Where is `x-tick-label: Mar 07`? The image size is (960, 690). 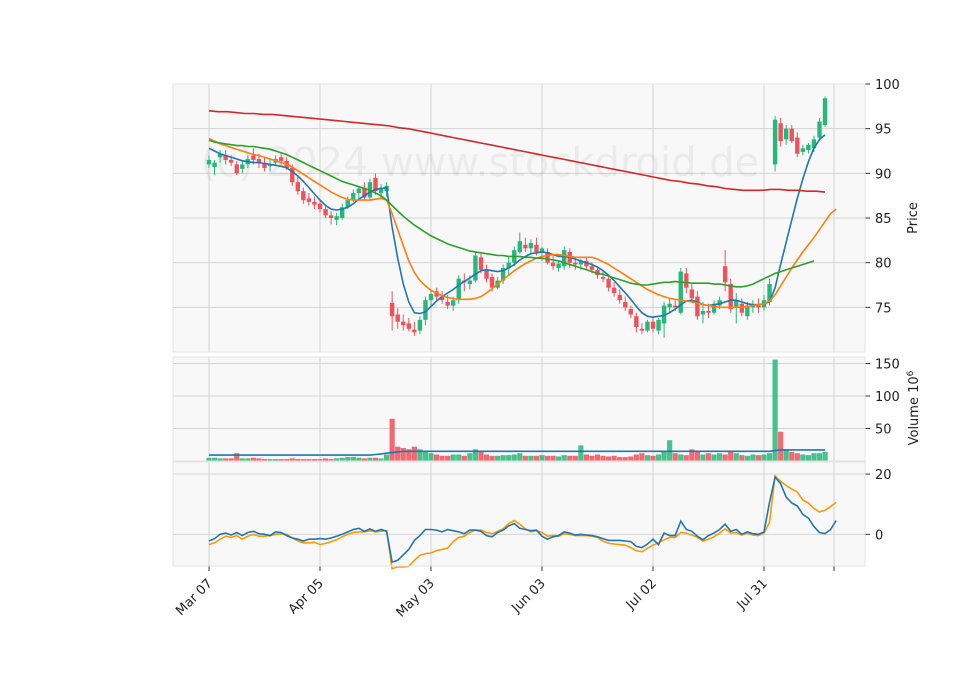 x-tick-label: Mar 07 is located at coordinates (194, 597).